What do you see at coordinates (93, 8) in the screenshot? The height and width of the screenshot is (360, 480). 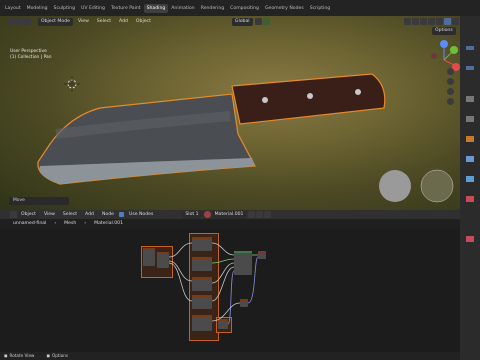 I see `workspace-tab-uv-editing: UV Editing` at bounding box center [93, 8].